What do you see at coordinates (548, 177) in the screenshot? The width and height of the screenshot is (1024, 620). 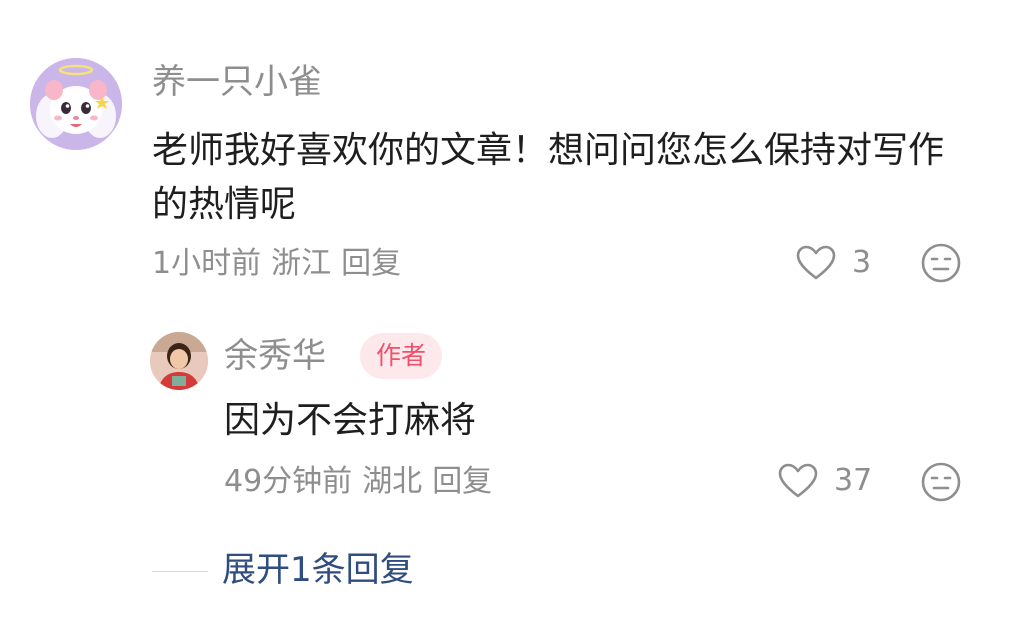 I see `comment-text: 老师我好喜欢你的文章！想问问您怎么保持对写作的热情呢` at bounding box center [548, 177].